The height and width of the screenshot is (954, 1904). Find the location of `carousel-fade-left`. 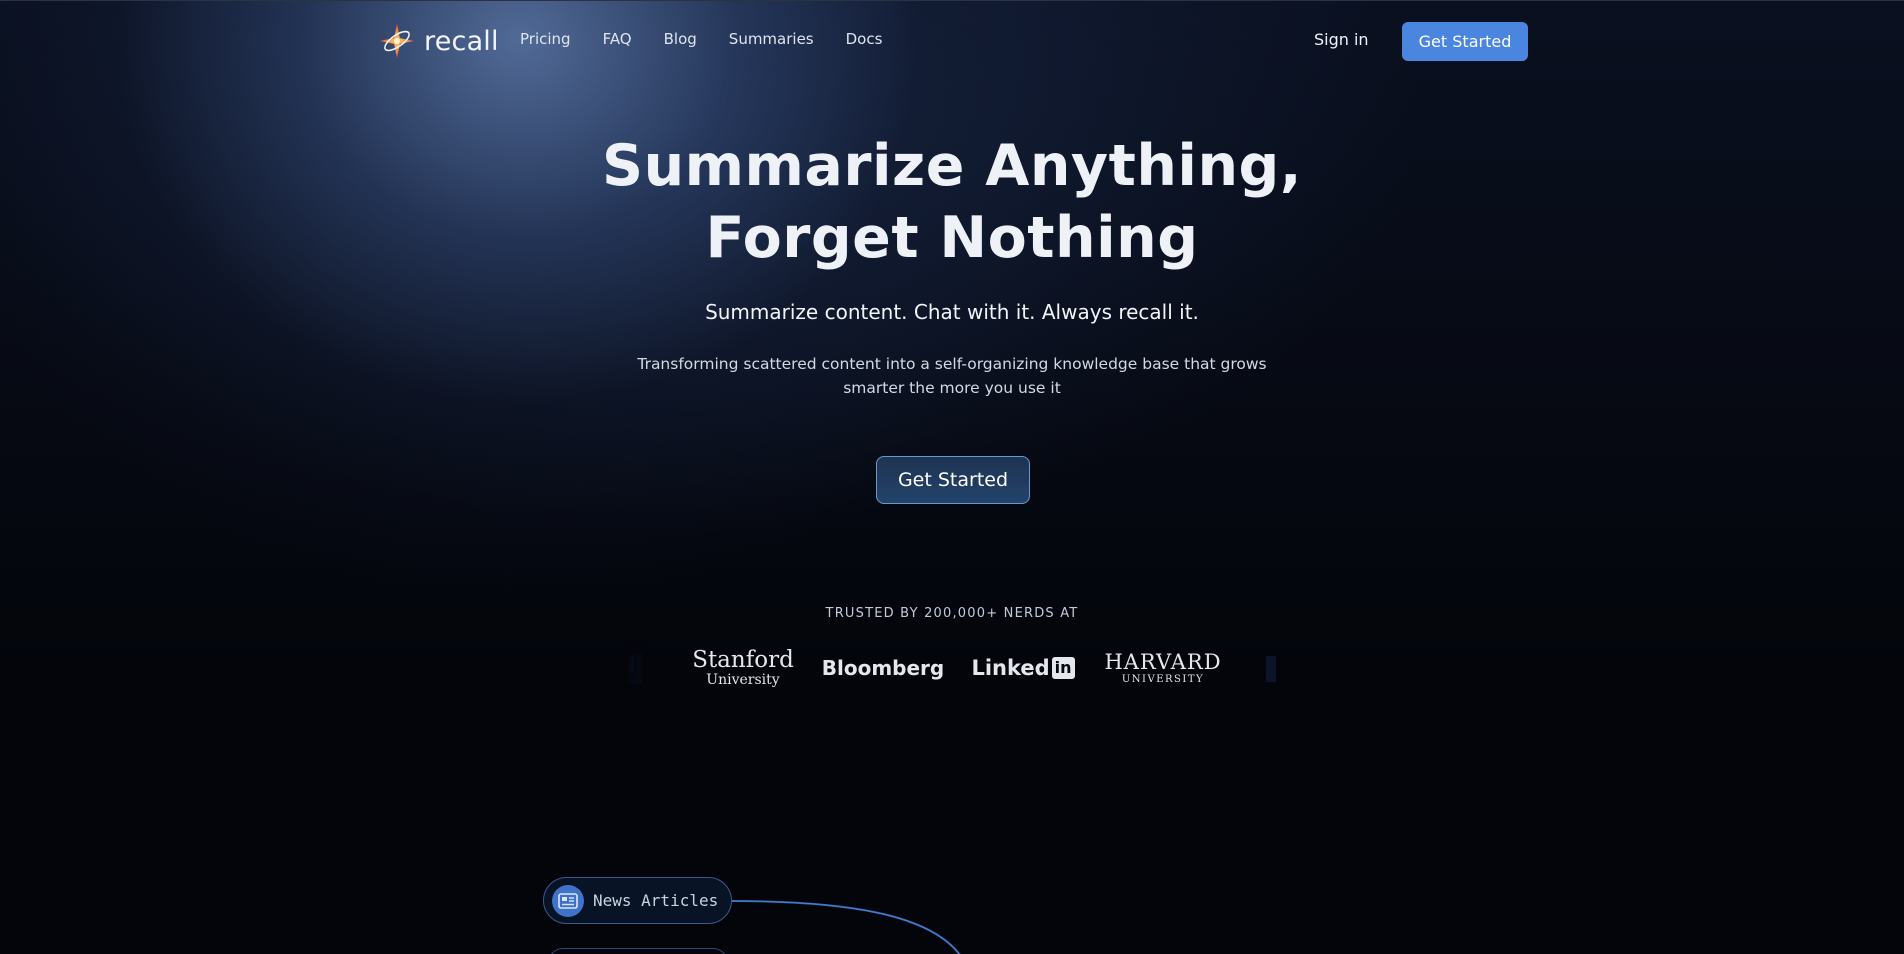

carousel-fade-left is located at coordinates (658, 668).